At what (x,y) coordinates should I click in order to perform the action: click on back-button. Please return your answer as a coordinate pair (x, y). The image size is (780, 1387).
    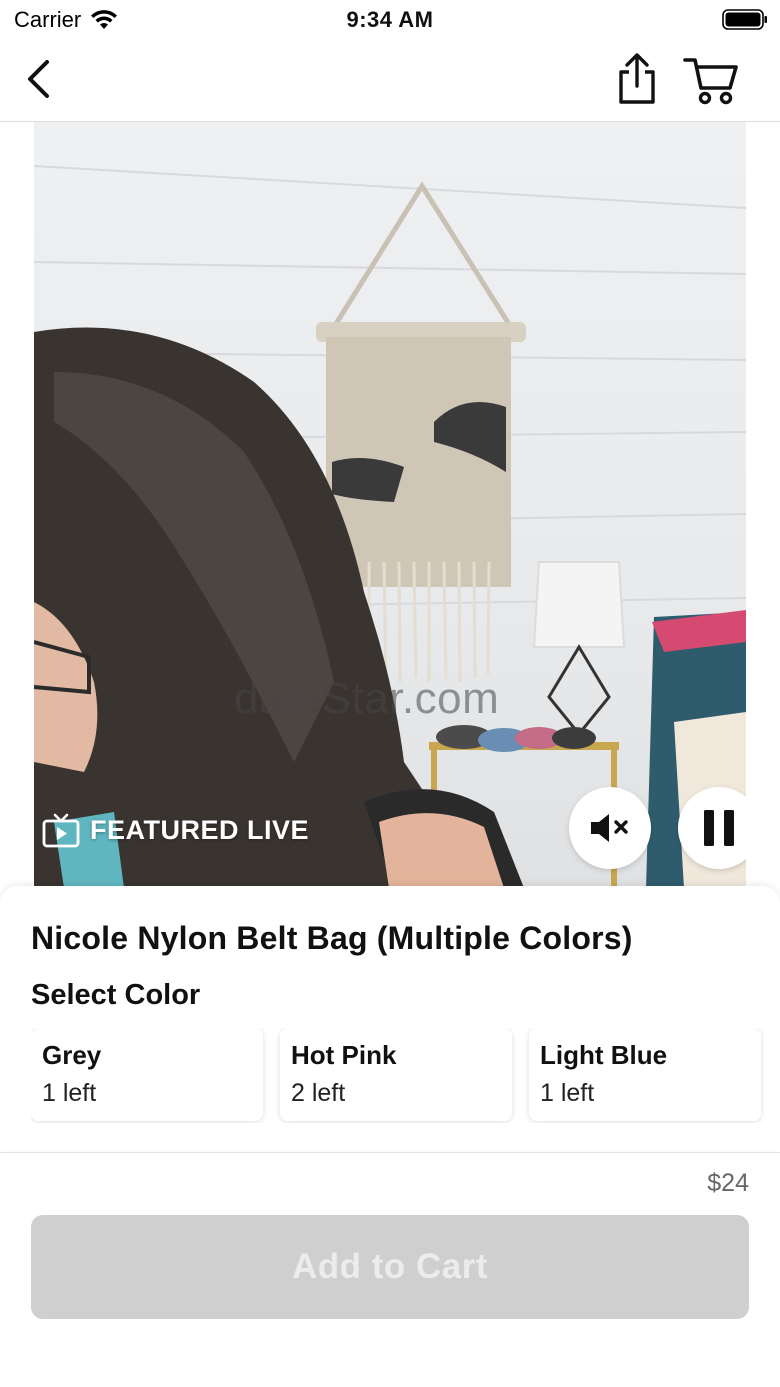
    Looking at the image, I should click on (38, 79).